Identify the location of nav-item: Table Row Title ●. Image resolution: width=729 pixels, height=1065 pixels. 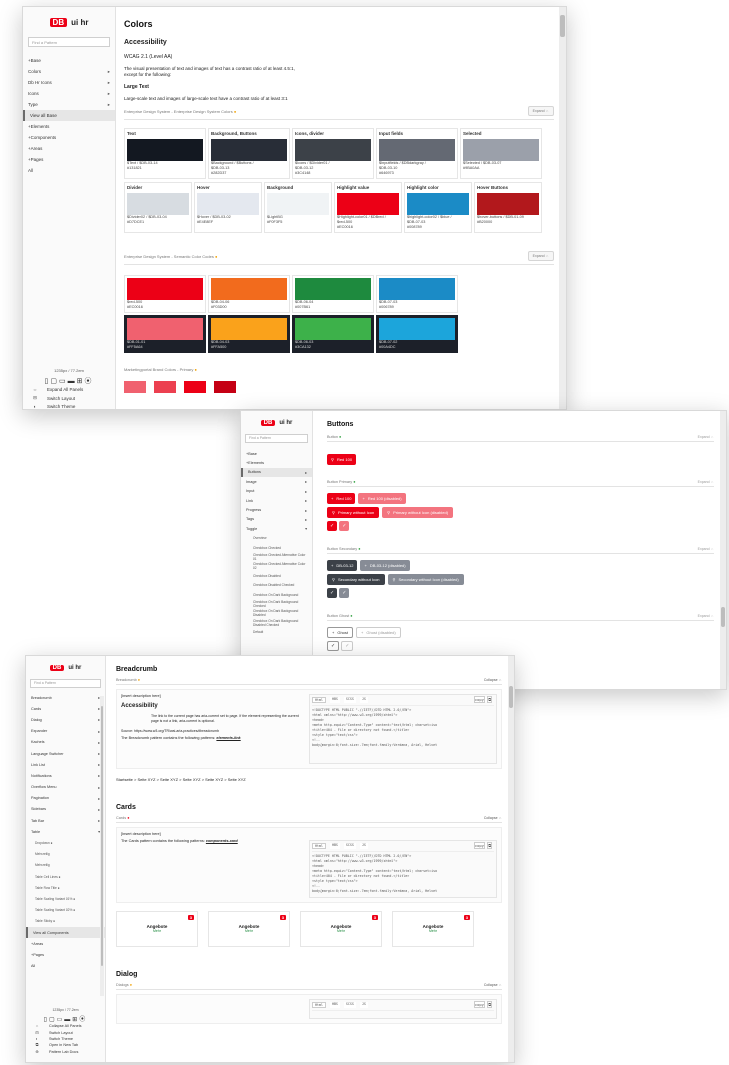
(65, 887).